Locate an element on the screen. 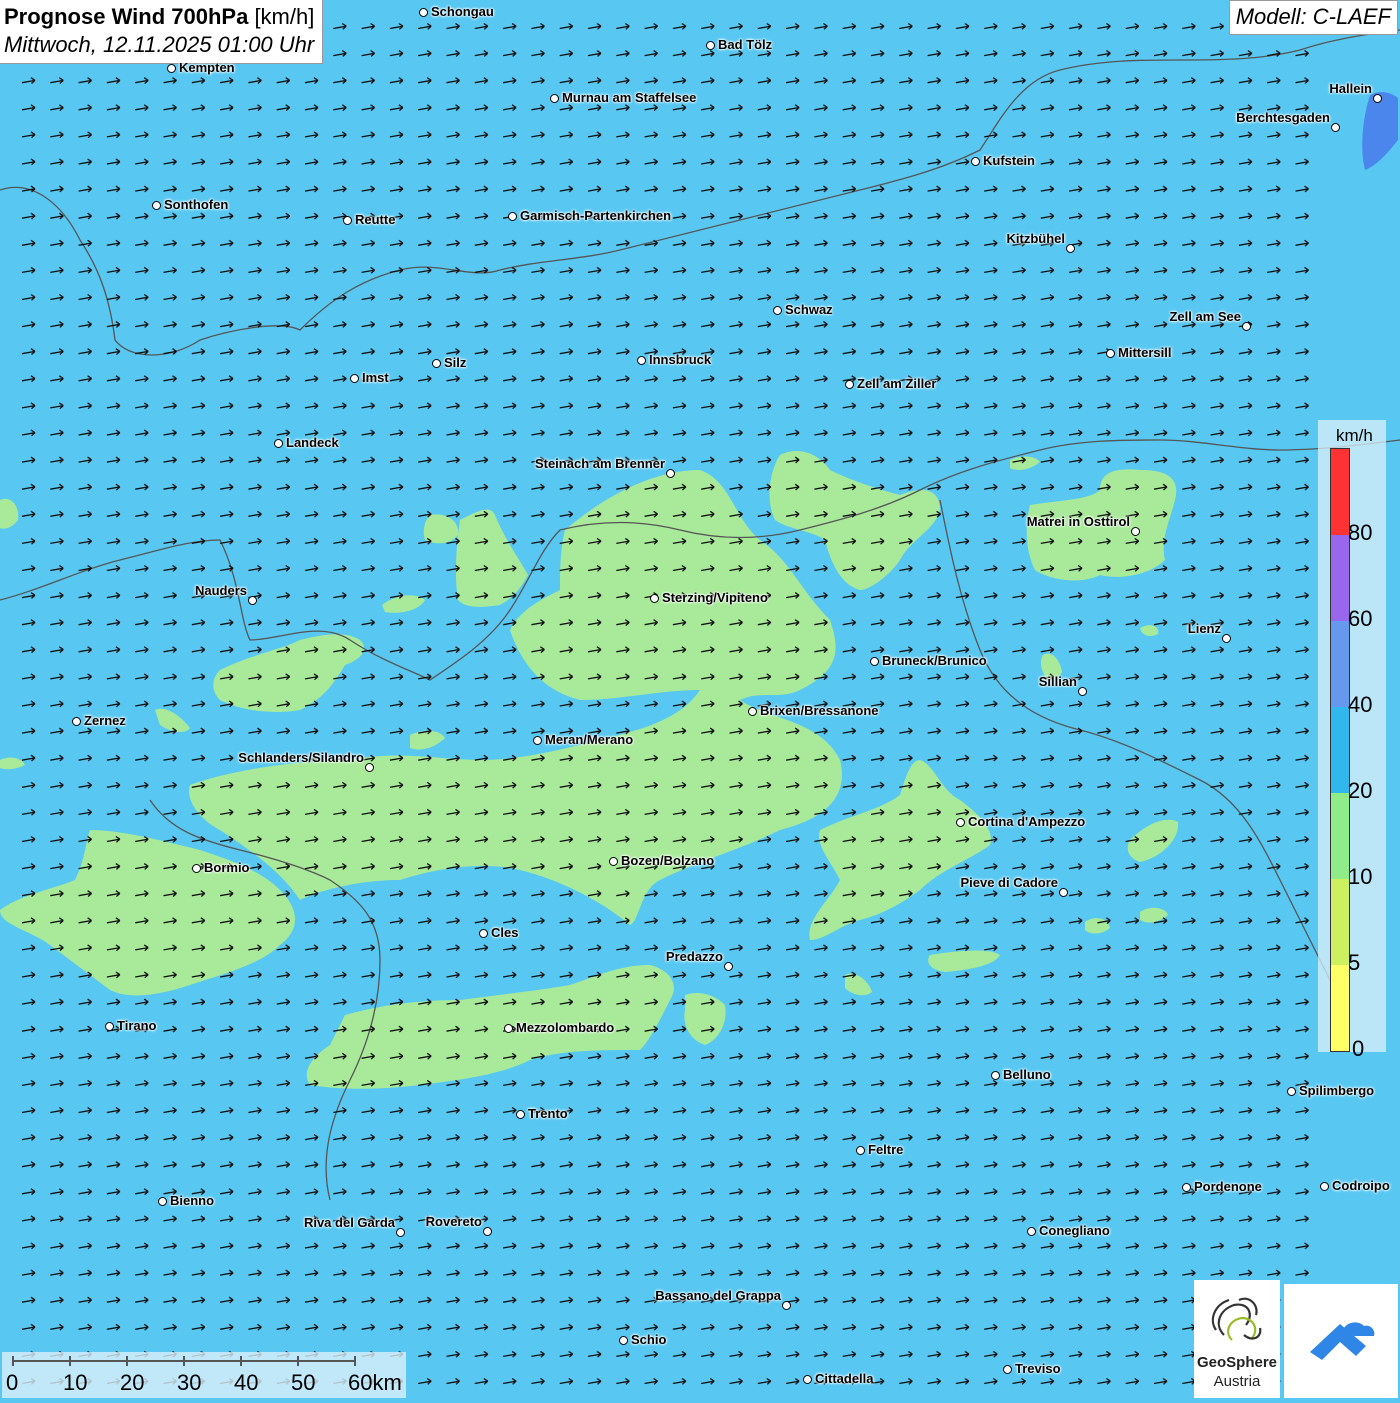 Image resolution: width=1400 pixels, height=1403 pixels. geosphere-emblem-icon is located at coordinates (1236, 1319).